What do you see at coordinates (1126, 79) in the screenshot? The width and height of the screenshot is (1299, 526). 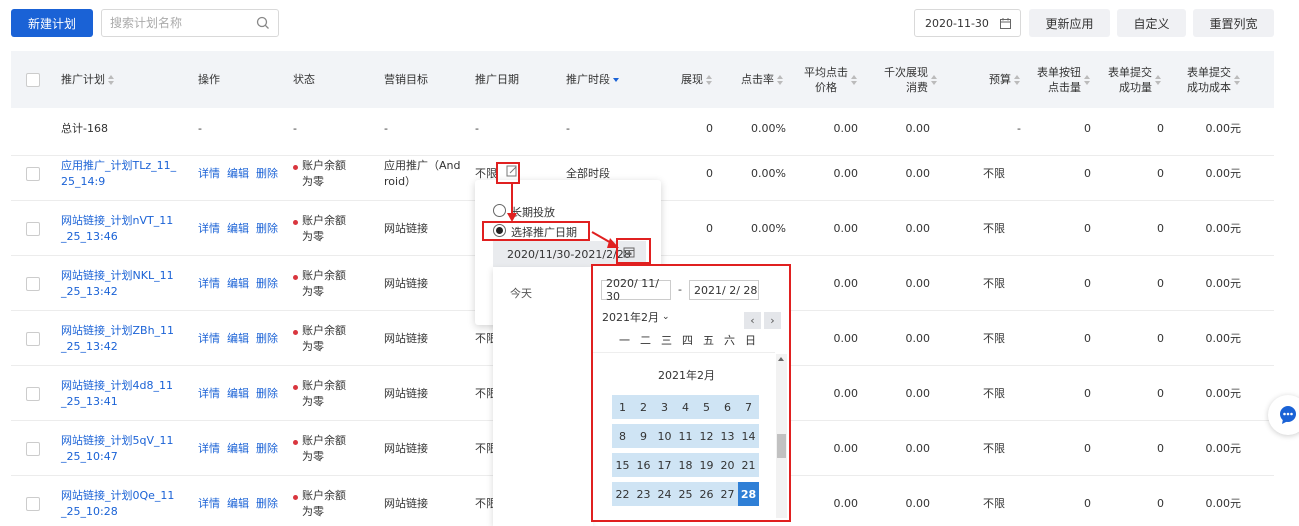 I see `col-form-submit: 表单提交 成功量` at bounding box center [1126, 79].